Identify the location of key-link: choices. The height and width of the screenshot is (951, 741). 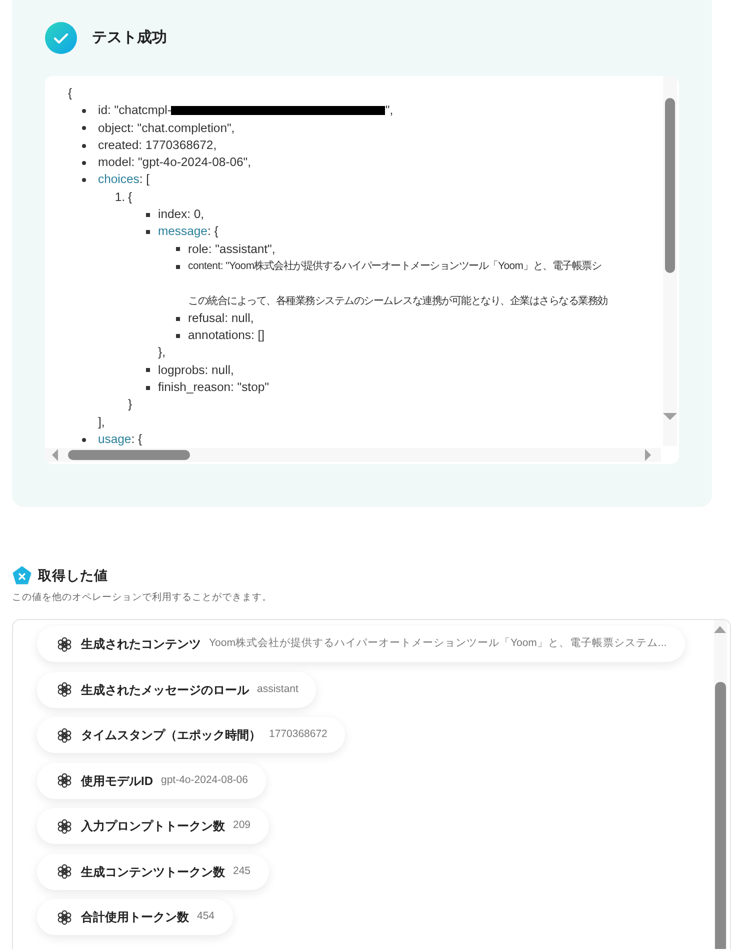
(119, 180).